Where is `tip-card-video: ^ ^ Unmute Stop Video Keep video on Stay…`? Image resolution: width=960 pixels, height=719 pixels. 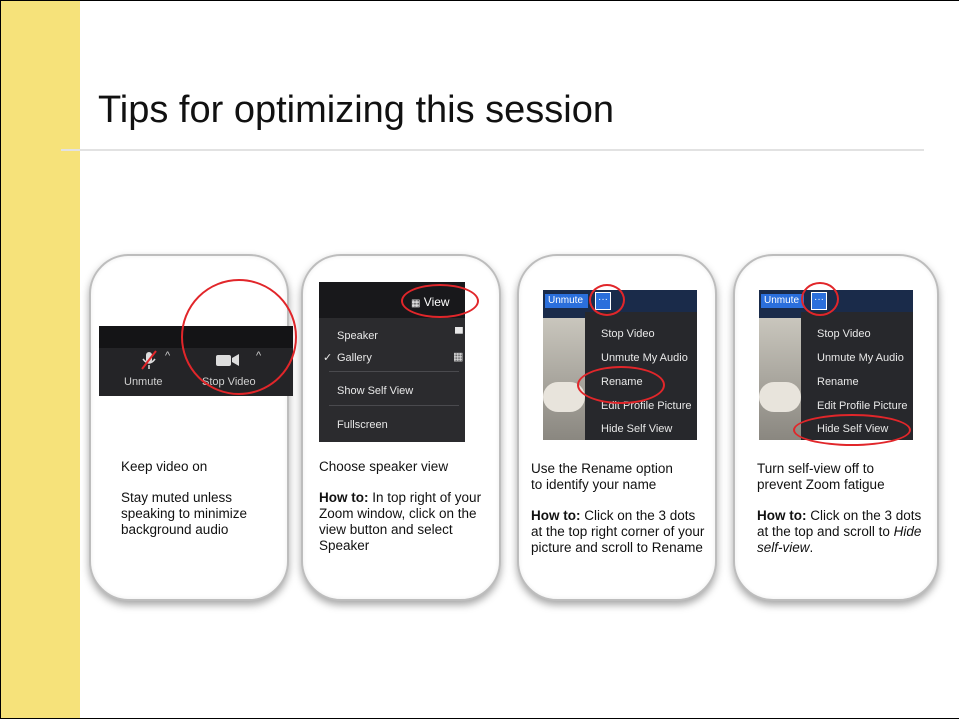
tip-card-video: ^ ^ Unmute Stop Video Keep video on Stay… is located at coordinates (193, 427).